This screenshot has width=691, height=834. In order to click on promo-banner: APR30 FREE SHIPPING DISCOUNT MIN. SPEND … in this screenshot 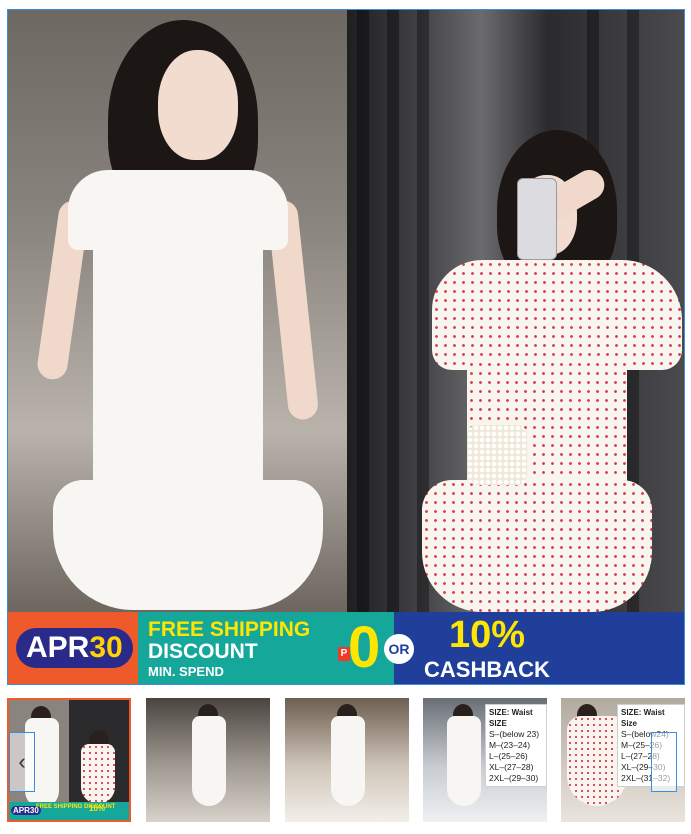, I will do `click(346, 648)`.